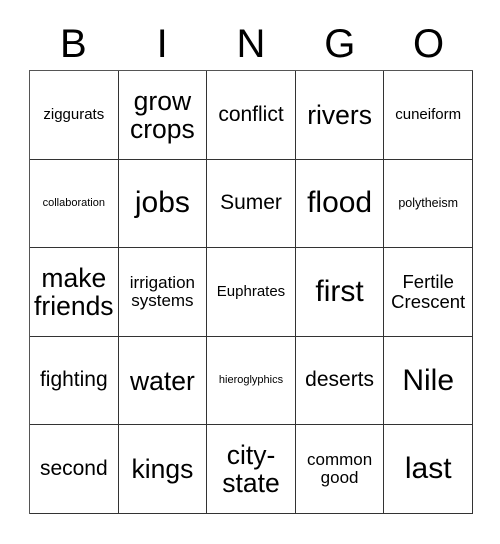  I want to click on bingo-cell-label: water, so click(162, 380).